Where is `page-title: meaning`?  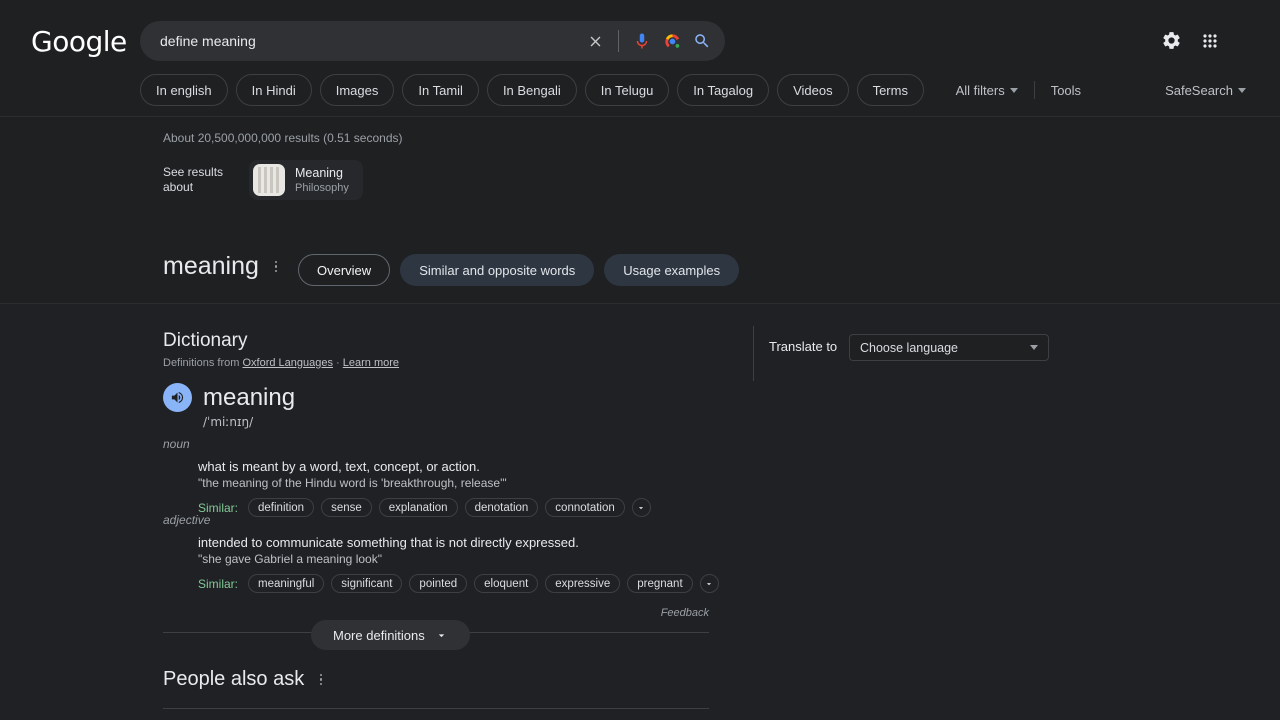
page-title: meaning is located at coordinates (211, 266).